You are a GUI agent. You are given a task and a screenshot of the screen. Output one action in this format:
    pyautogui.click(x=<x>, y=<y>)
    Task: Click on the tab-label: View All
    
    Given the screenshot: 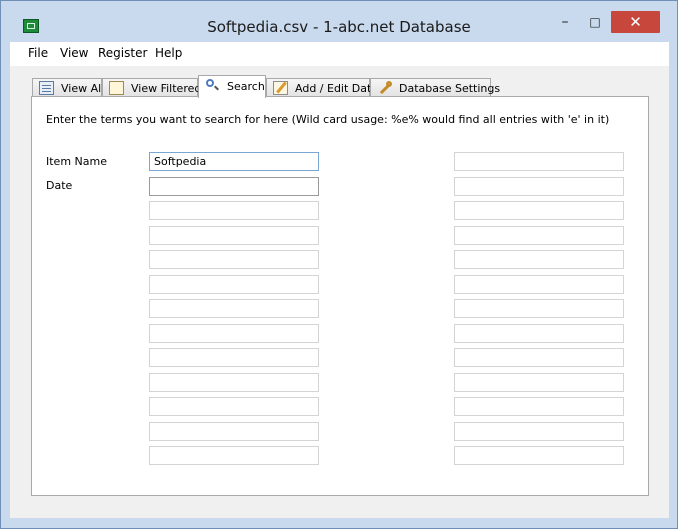 What is the action you would take?
    pyautogui.click(x=83, y=88)
    